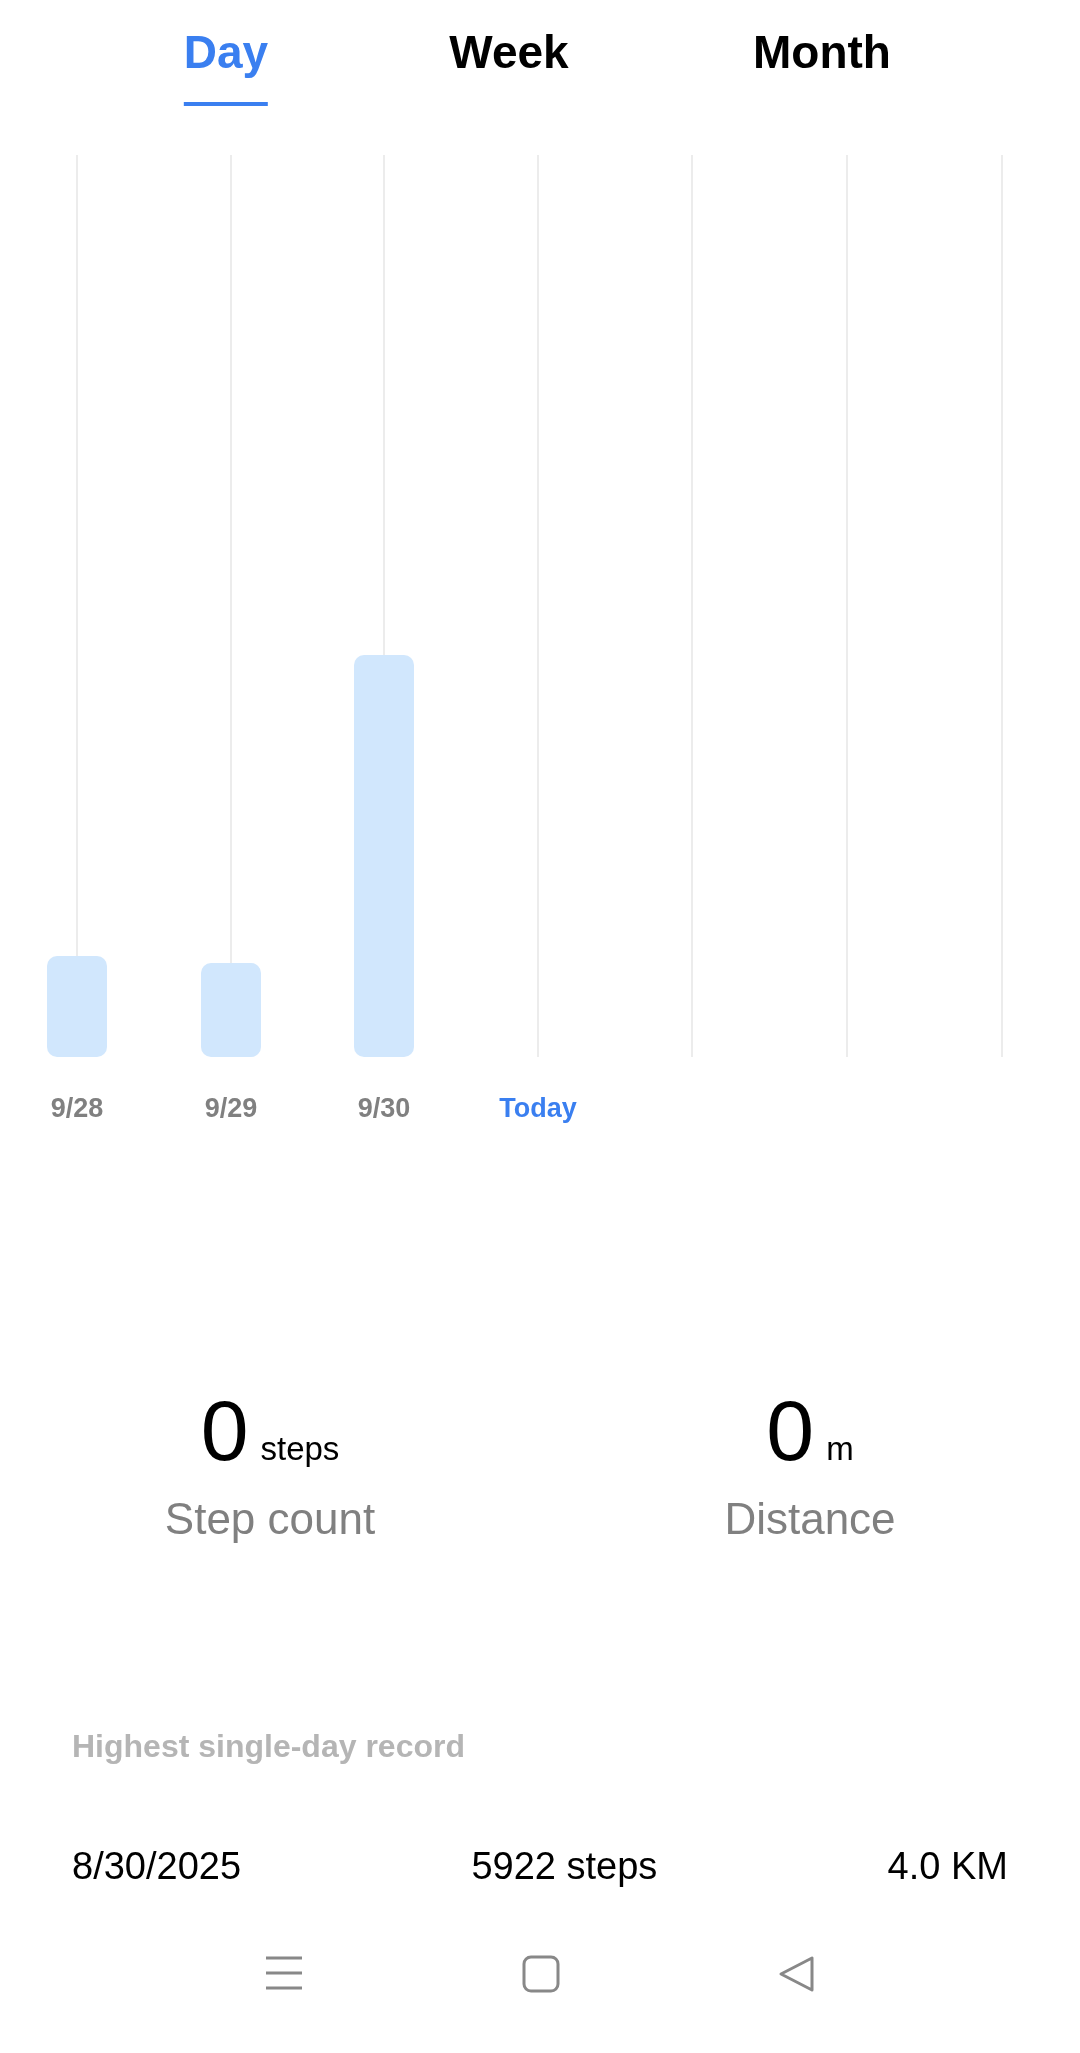  I want to click on date-label: 9/29, so click(231, 1108).